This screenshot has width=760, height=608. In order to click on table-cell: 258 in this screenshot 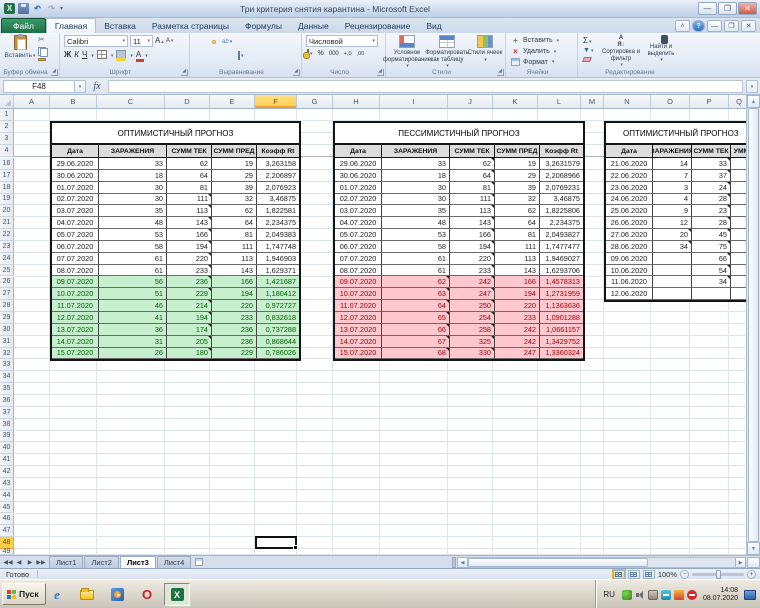, I will do `click(472, 329)`.